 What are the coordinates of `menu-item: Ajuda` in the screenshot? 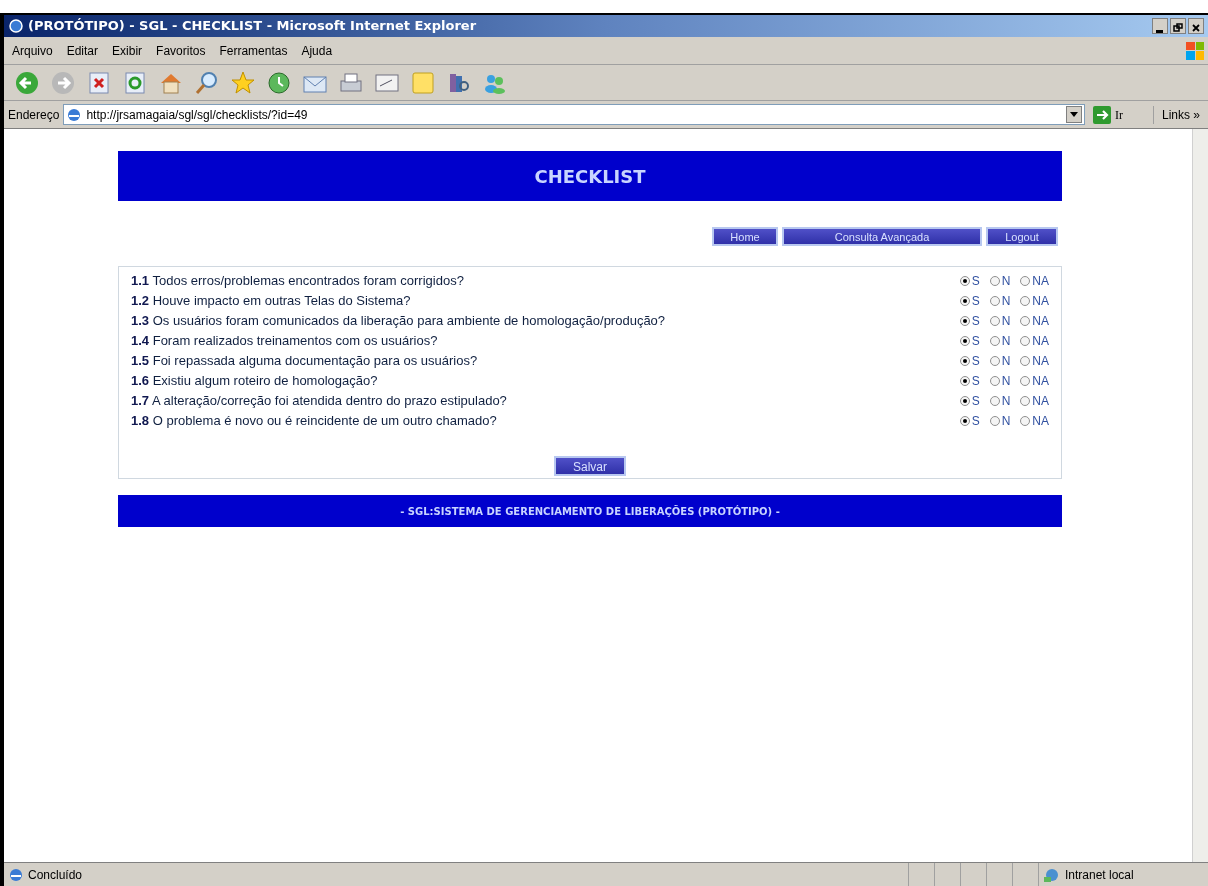 It's located at (317, 50).